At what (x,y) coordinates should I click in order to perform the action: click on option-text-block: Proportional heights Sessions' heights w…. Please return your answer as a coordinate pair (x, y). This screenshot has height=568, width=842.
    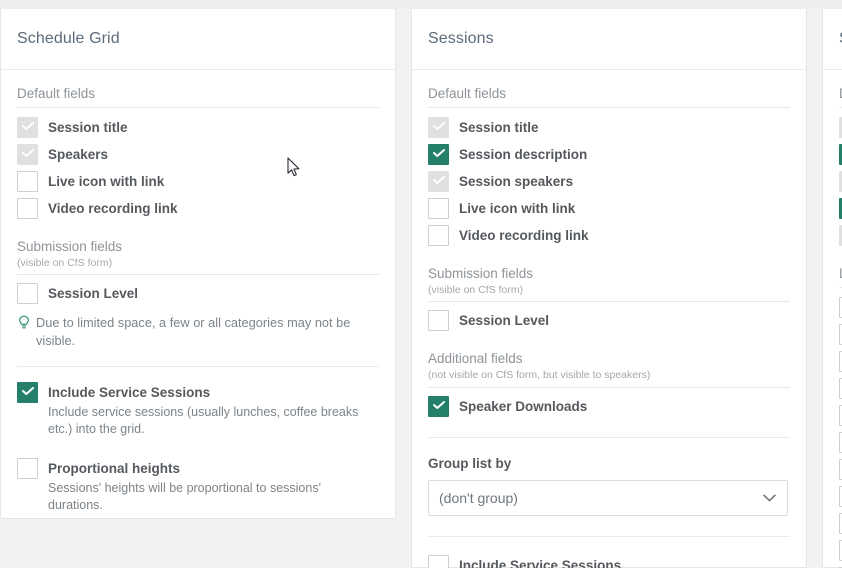
    Looking at the image, I should click on (213, 486).